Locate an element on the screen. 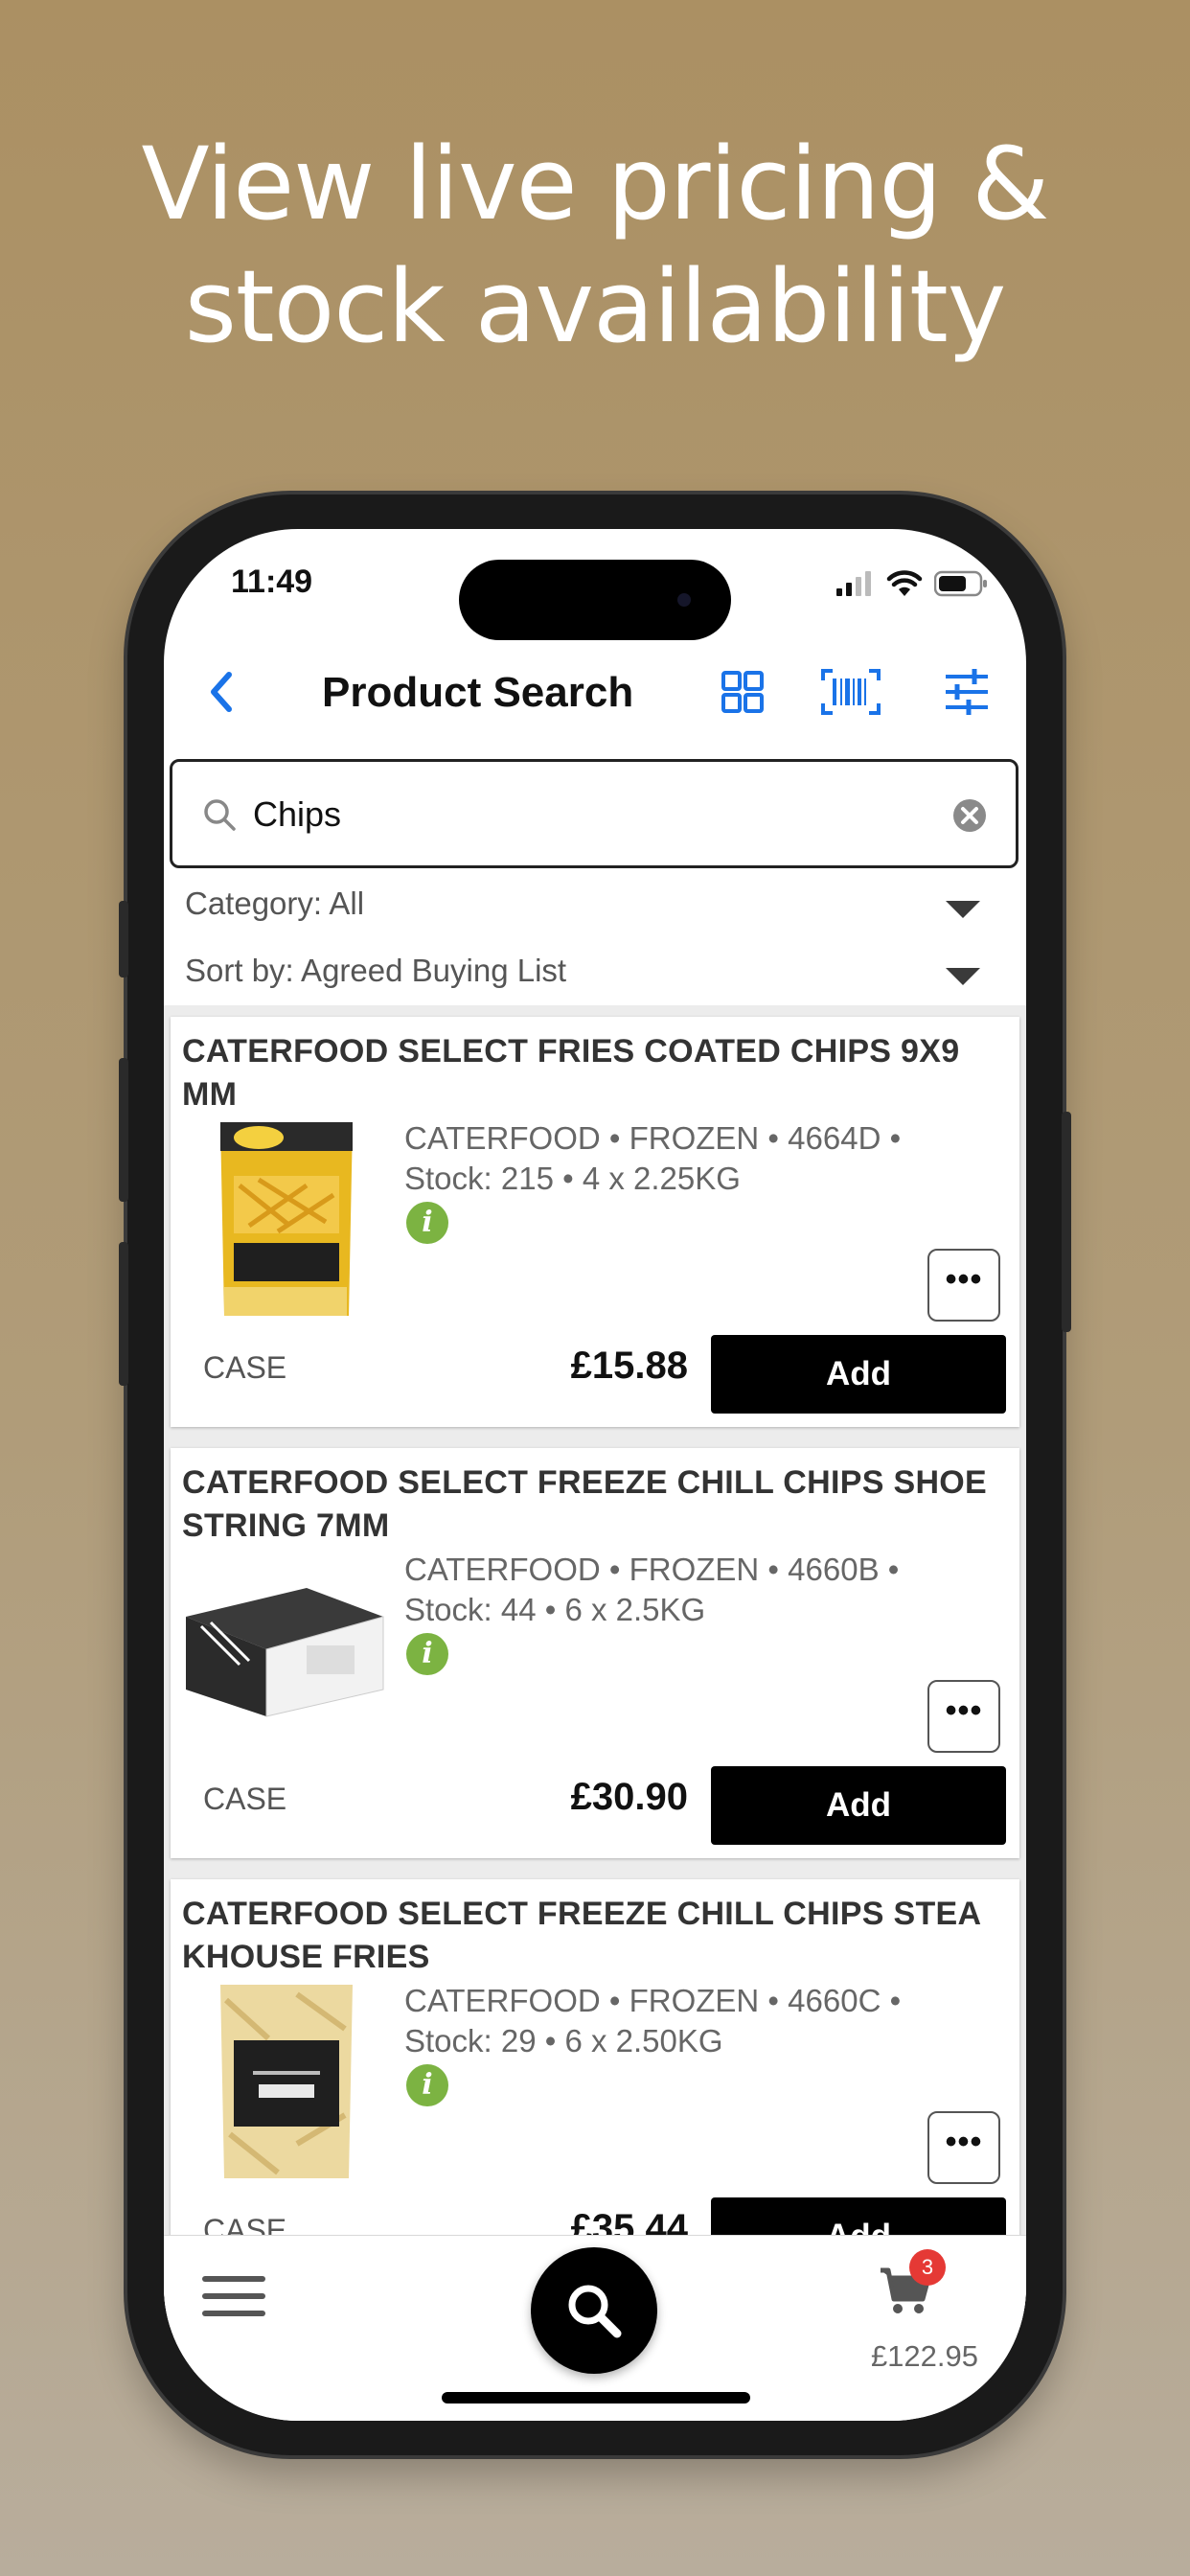  sort-label: Sort by: Agreed Buying List is located at coordinates (376, 970).